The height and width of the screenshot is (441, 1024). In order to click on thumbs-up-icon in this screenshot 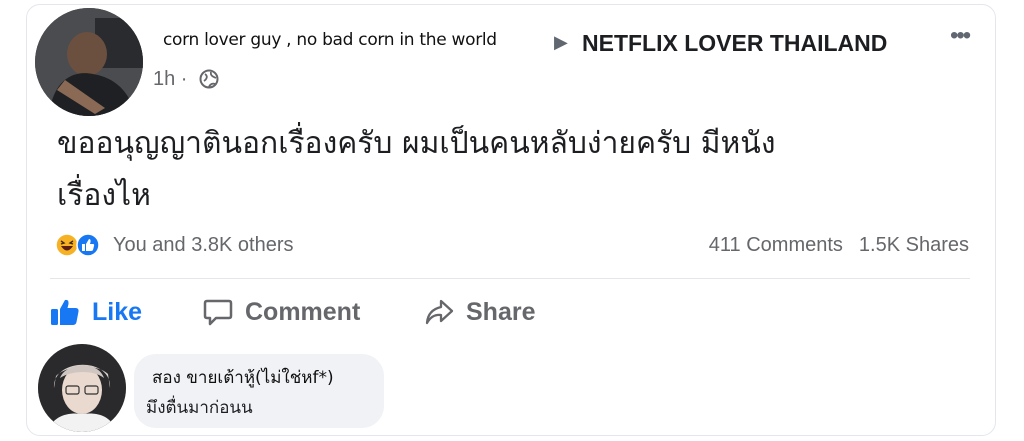, I will do `click(65, 312)`.